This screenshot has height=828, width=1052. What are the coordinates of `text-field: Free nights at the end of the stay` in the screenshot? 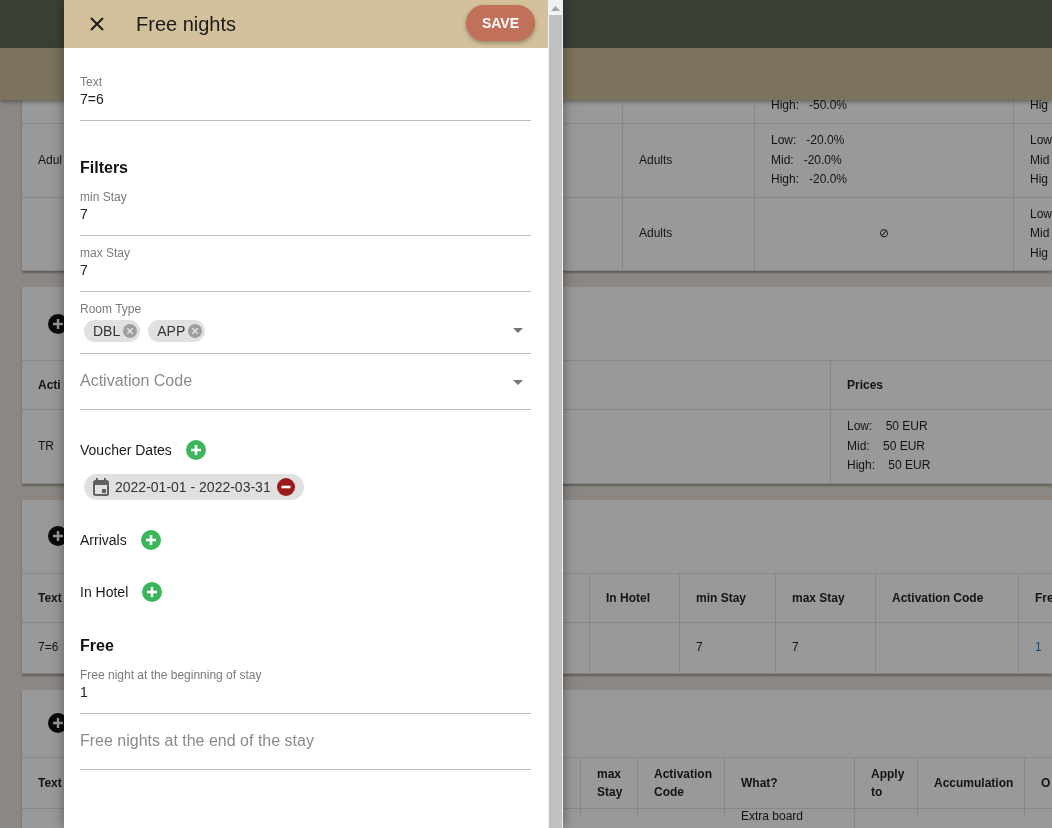 It's located at (305, 742).